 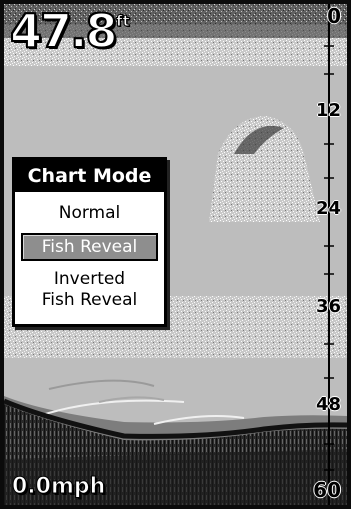 I want to click on menu-item-fish-reveal: Fish Reveal, so click(x=89, y=247).